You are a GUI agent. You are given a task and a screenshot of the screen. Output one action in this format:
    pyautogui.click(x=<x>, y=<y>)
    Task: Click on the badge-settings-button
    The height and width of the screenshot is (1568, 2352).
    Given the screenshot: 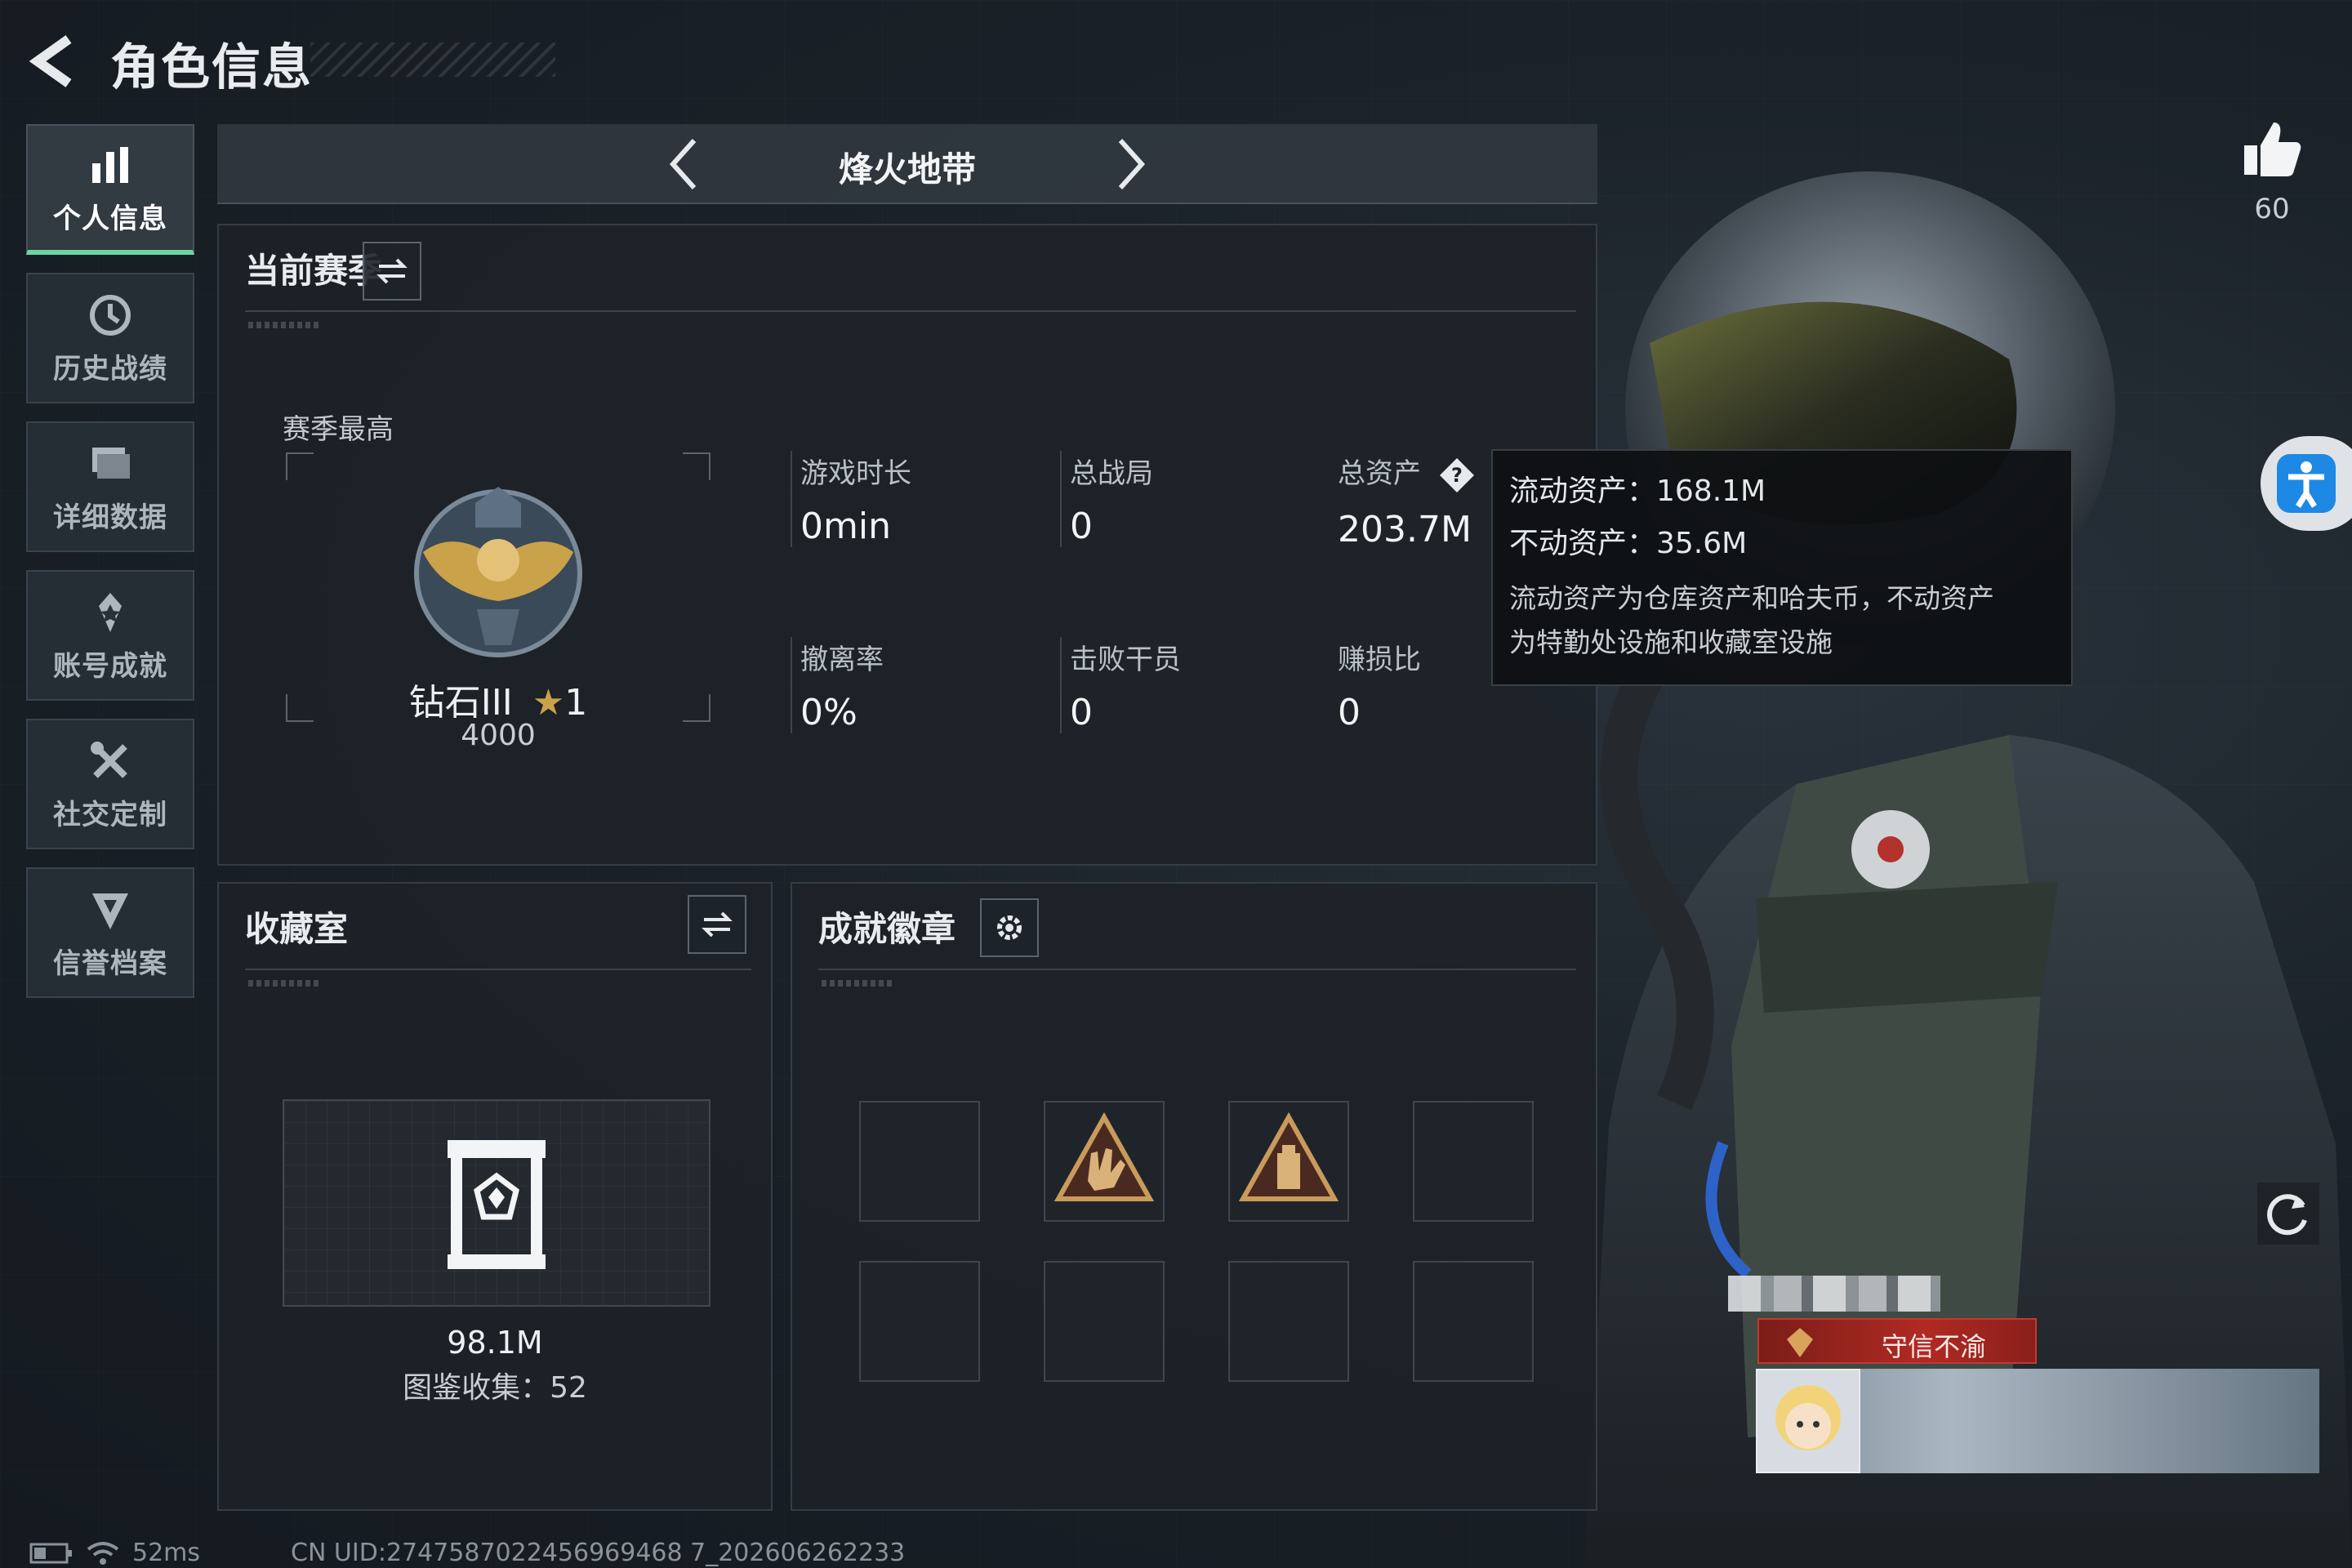 What is the action you would take?
    pyautogui.click(x=1009, y=927)
    